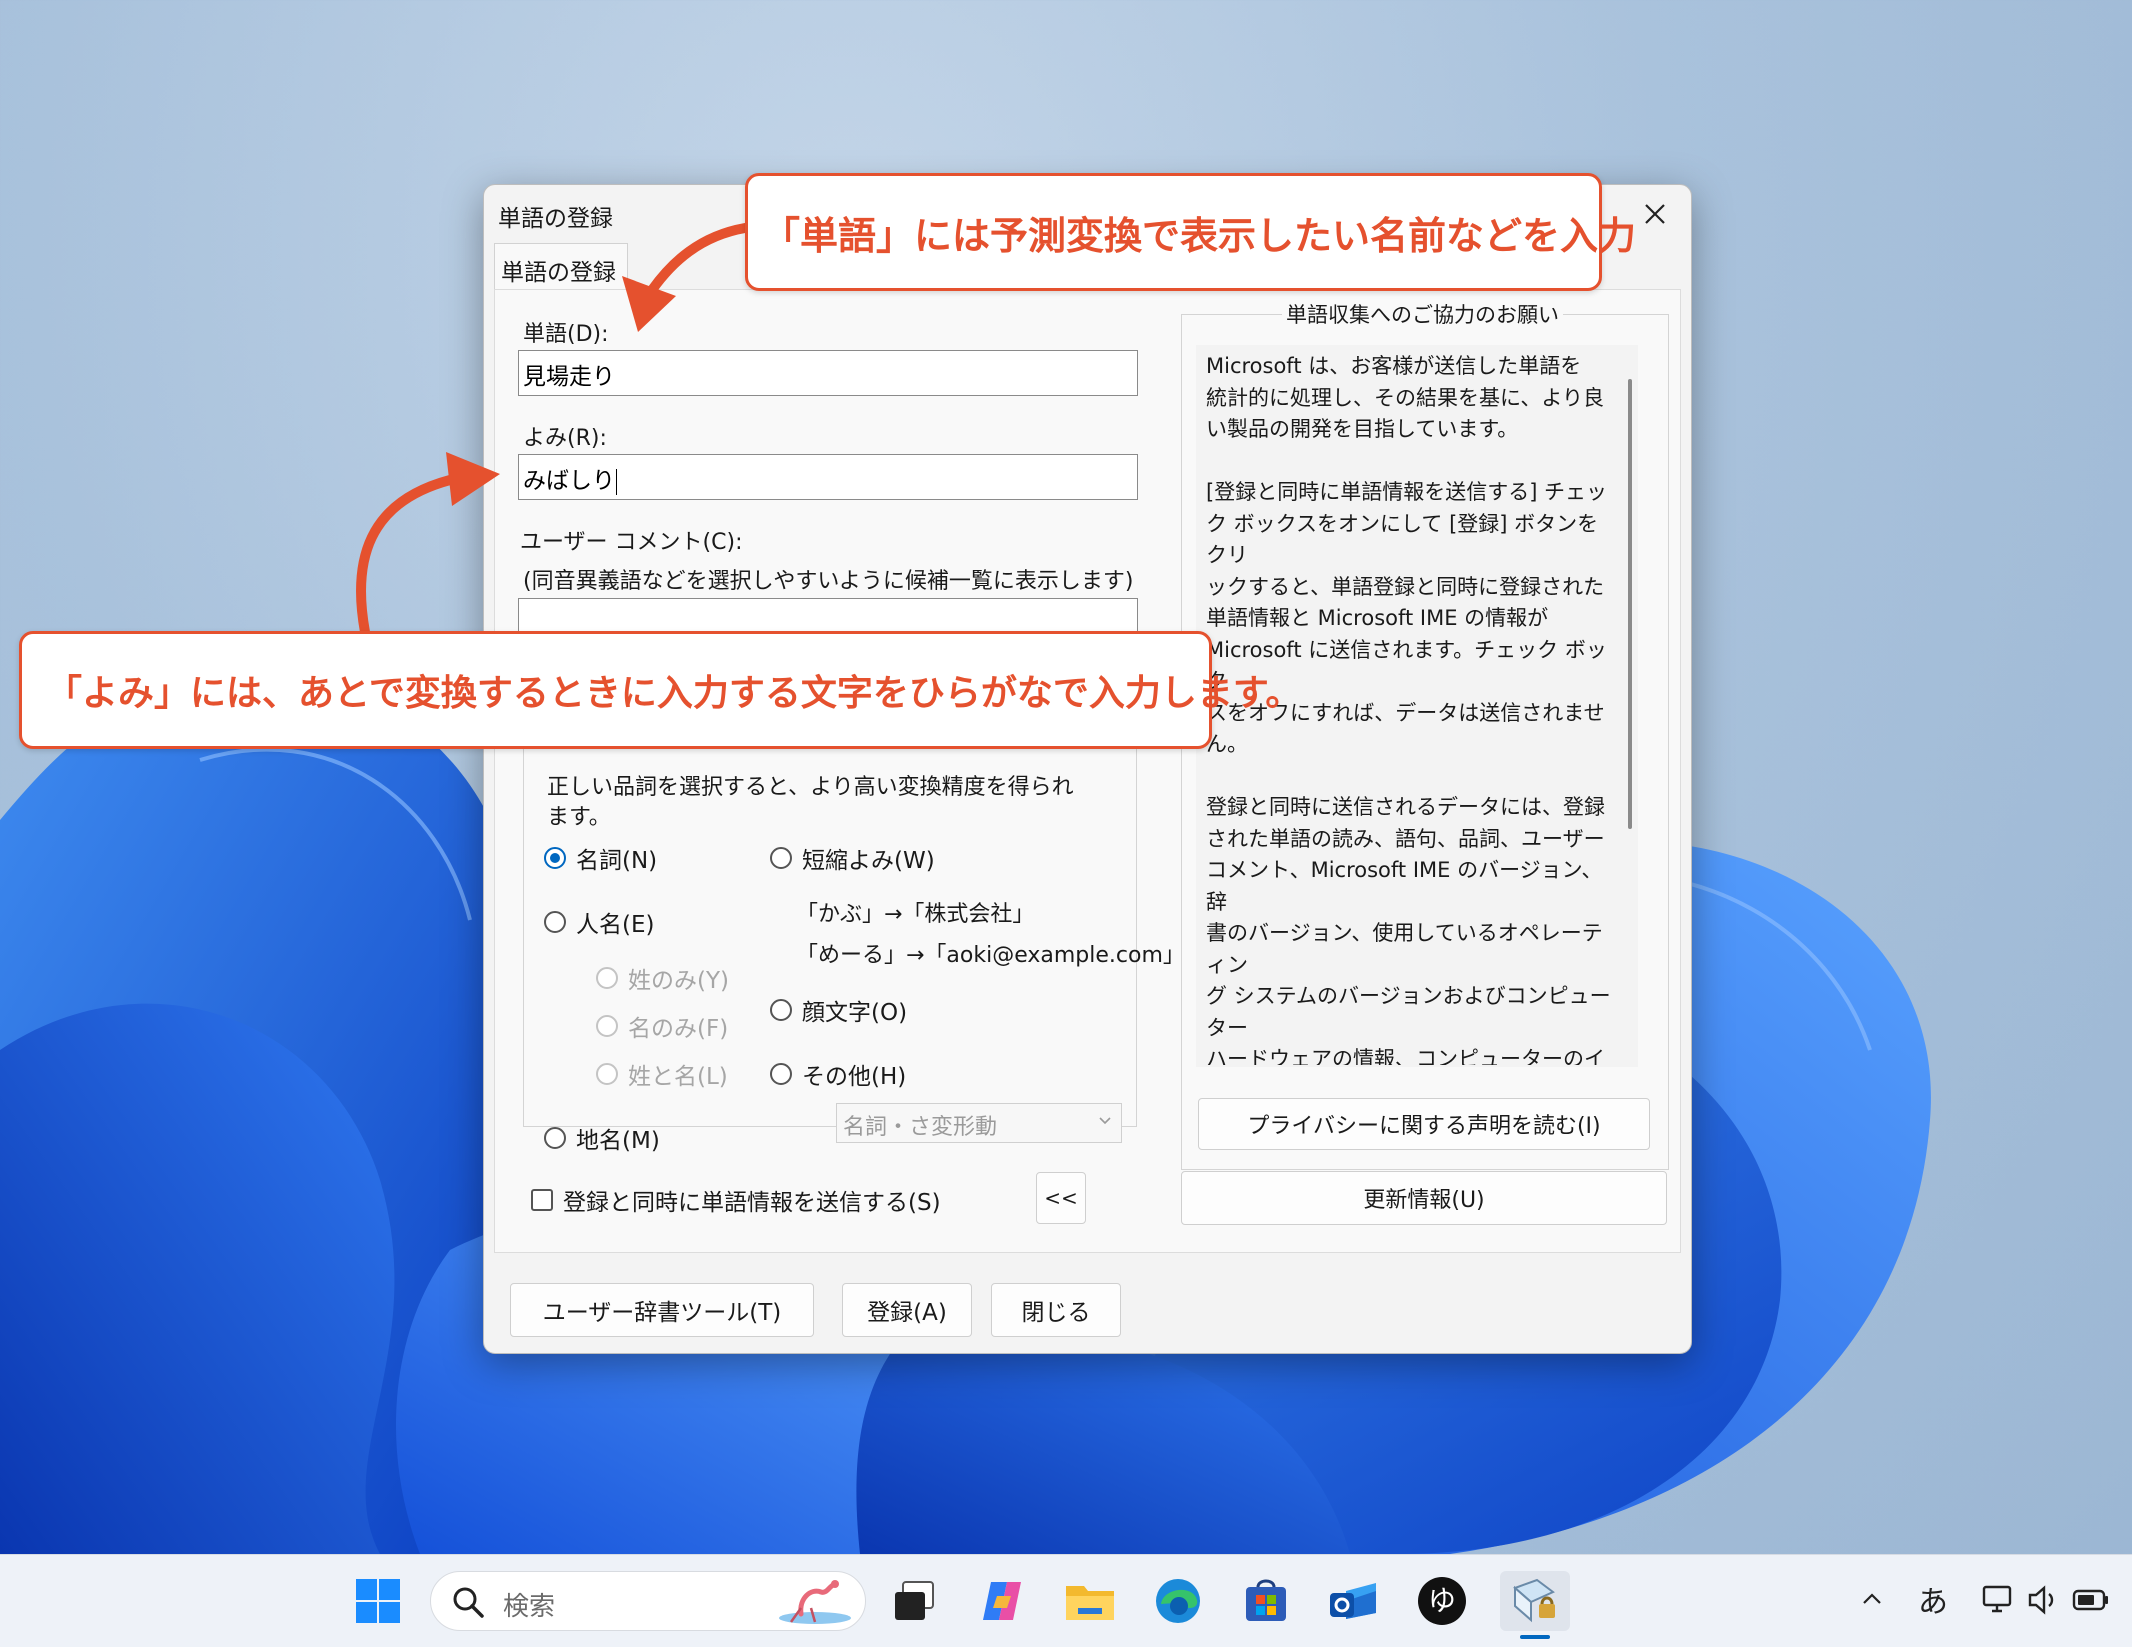  What do you see at coordinates (810, 802) in the screenshot?
I see `pos-hint: 正しい品詞を選択すると、より高い変換精度を得られます。` at bounding box center [810, 802].